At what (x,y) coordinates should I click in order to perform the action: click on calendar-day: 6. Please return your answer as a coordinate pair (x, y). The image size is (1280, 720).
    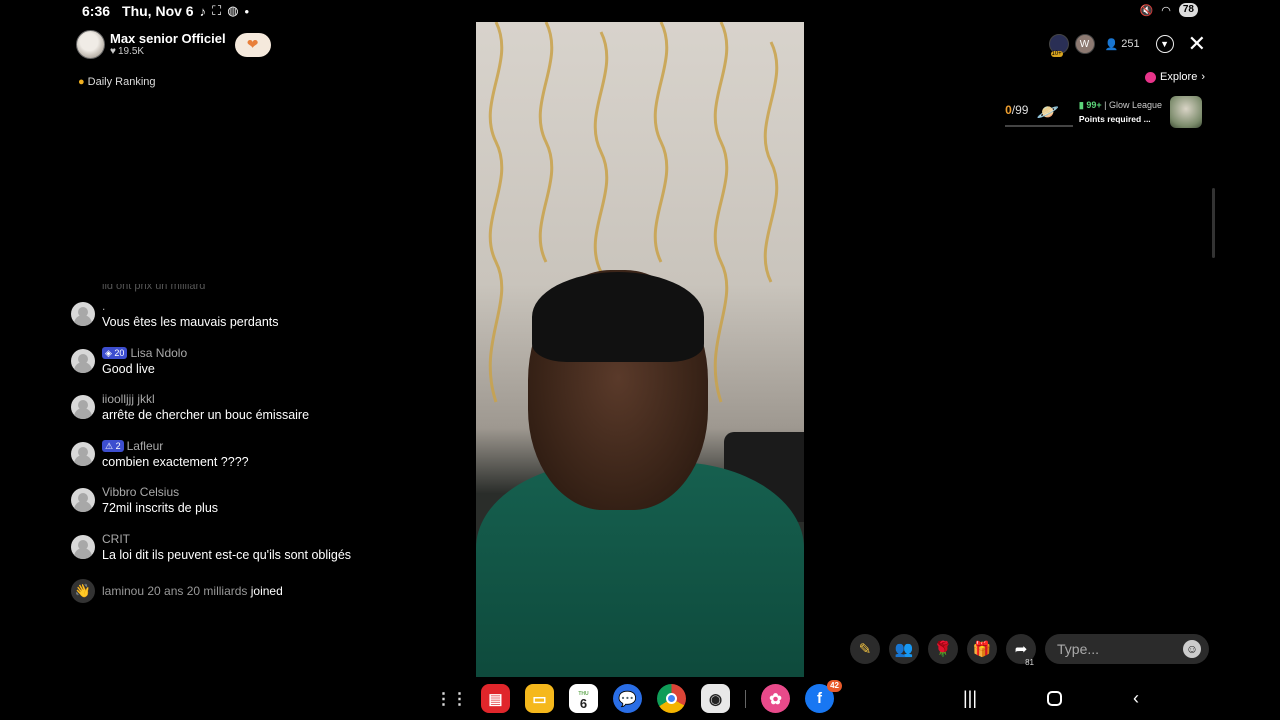
    Looking at the image, I should click on (583, 703).